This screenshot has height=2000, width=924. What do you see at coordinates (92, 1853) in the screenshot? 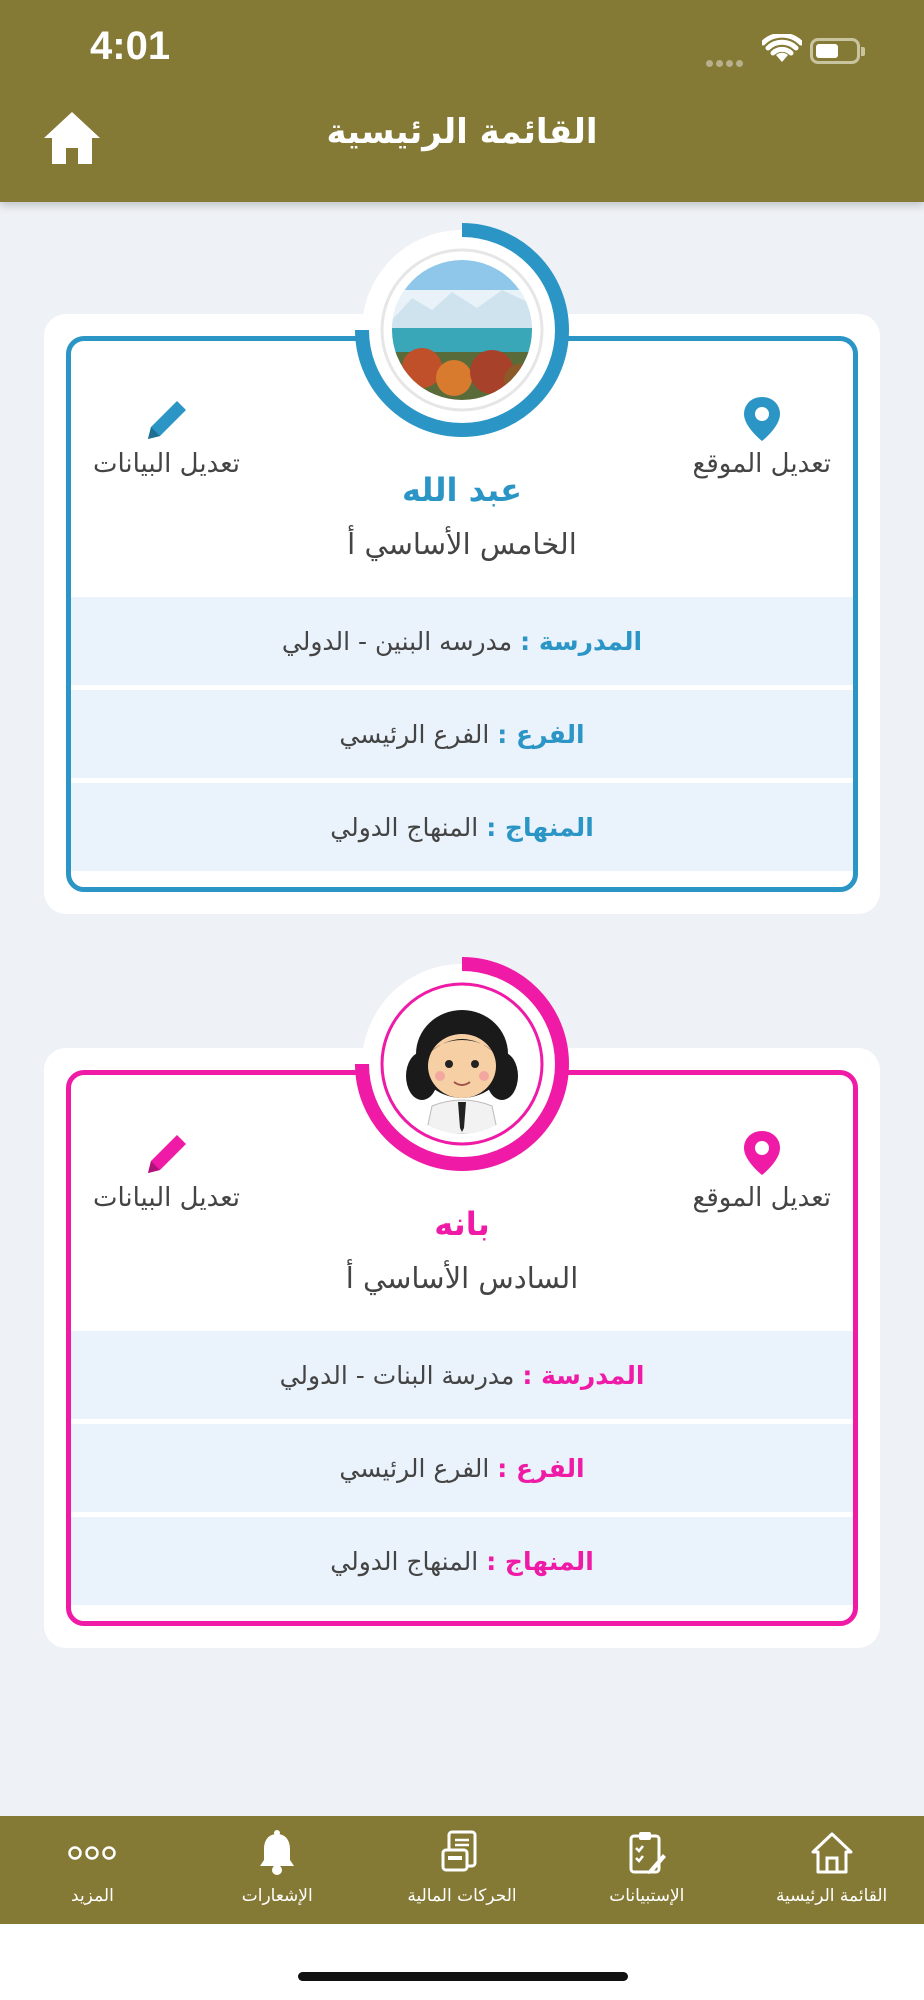
I see `more-icon` at bounding box center [92, 1853].